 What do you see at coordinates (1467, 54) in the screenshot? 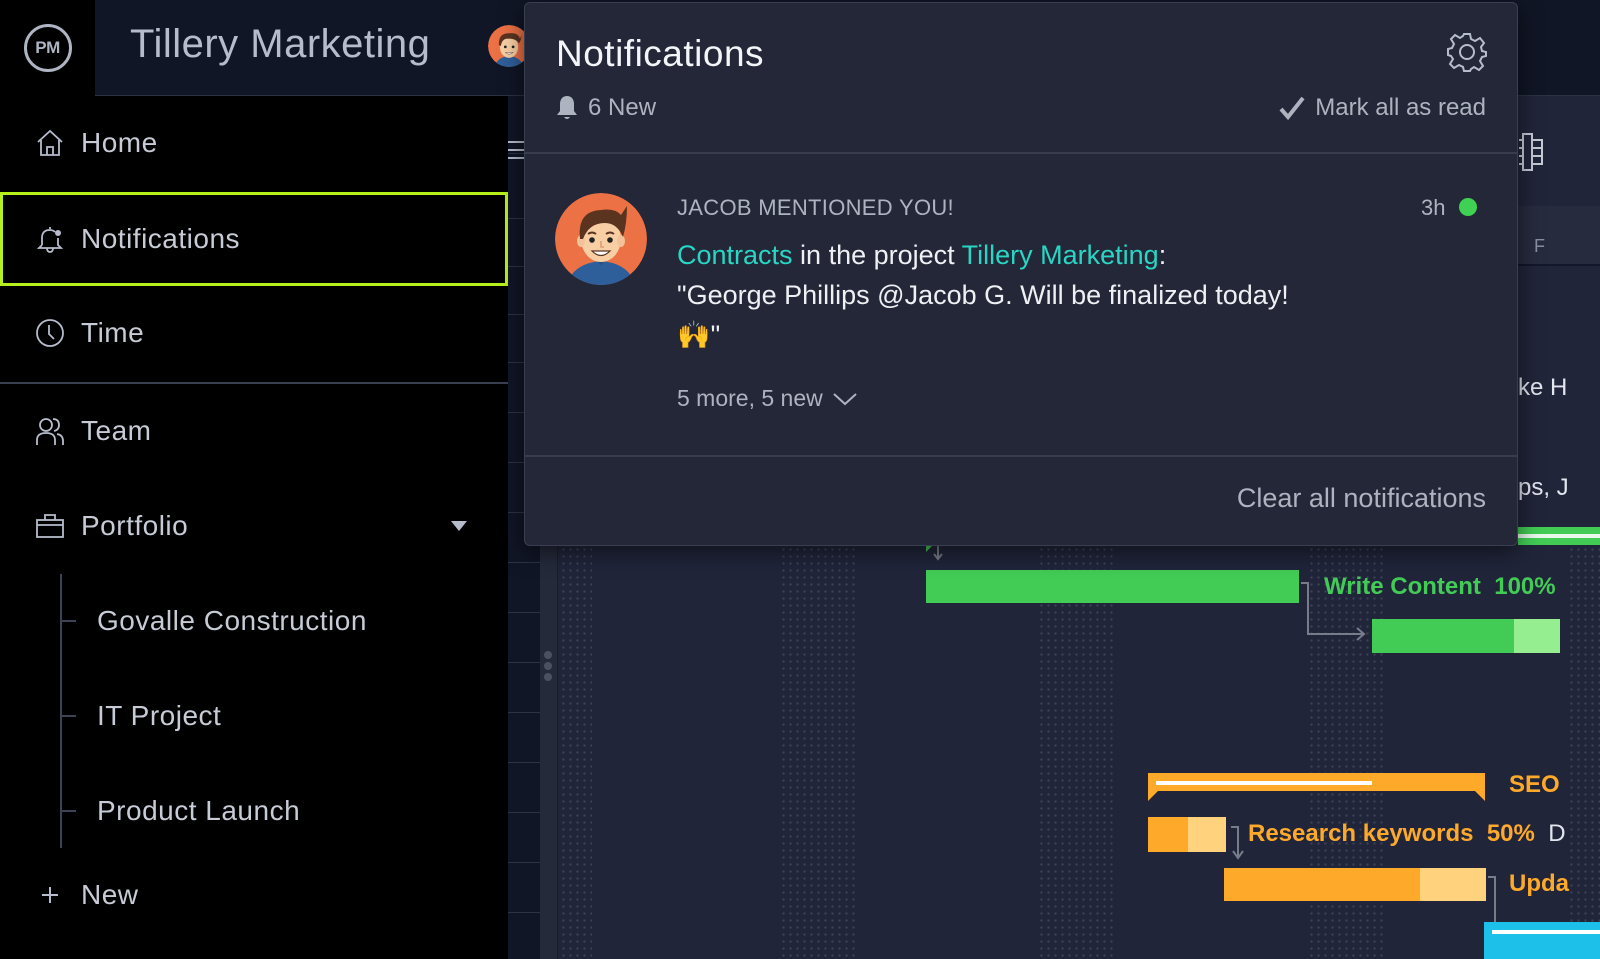
I see `gear-icon` at bounding box center [1467, 54].